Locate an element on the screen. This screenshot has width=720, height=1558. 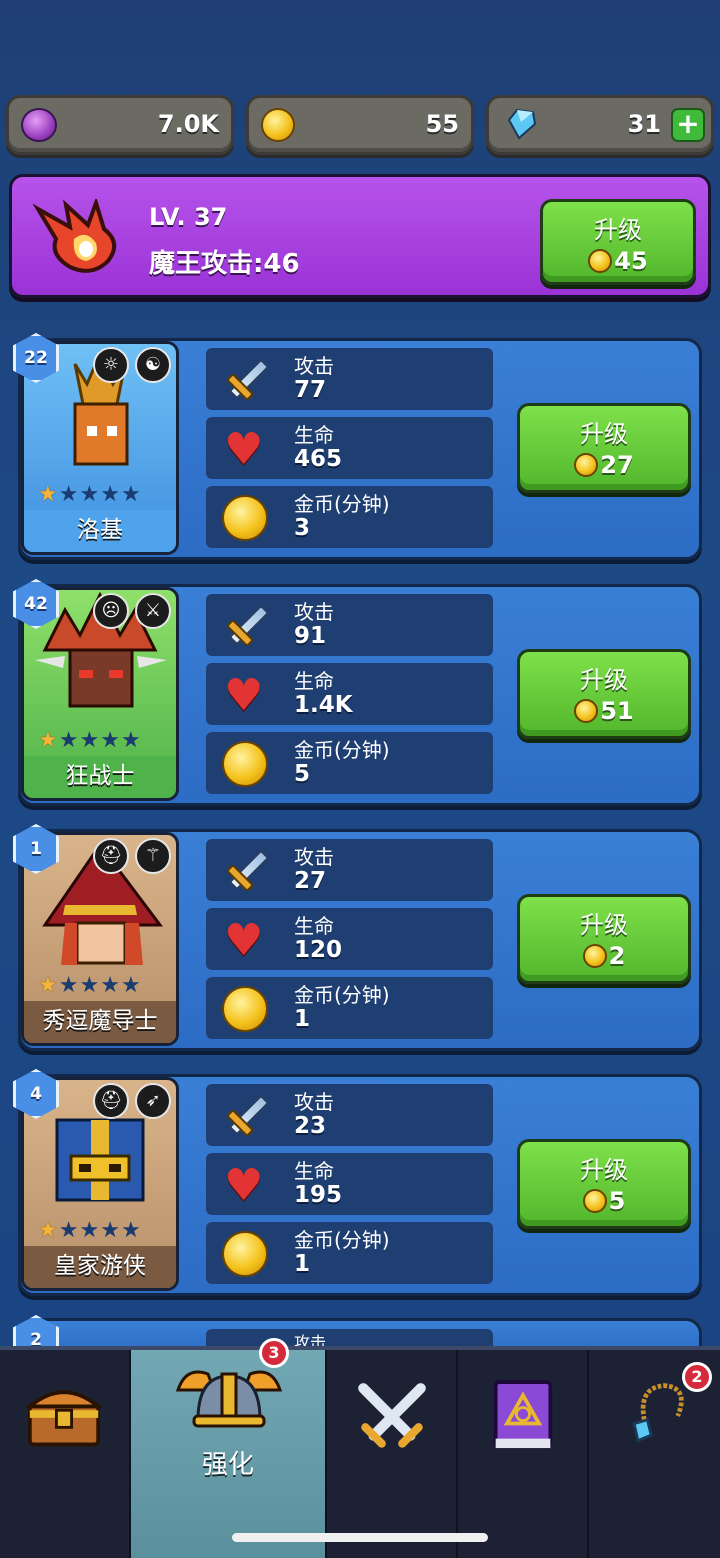
buy-gems-button: + is located at coordinates (688, 125).